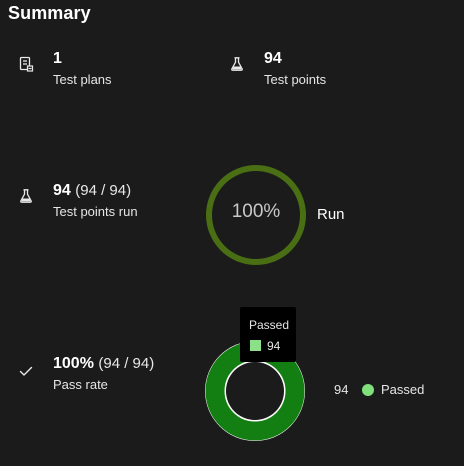  Describe the element at coordinates (295, 79) in the screenshot. I see `test-points-label: Test points` at that location.